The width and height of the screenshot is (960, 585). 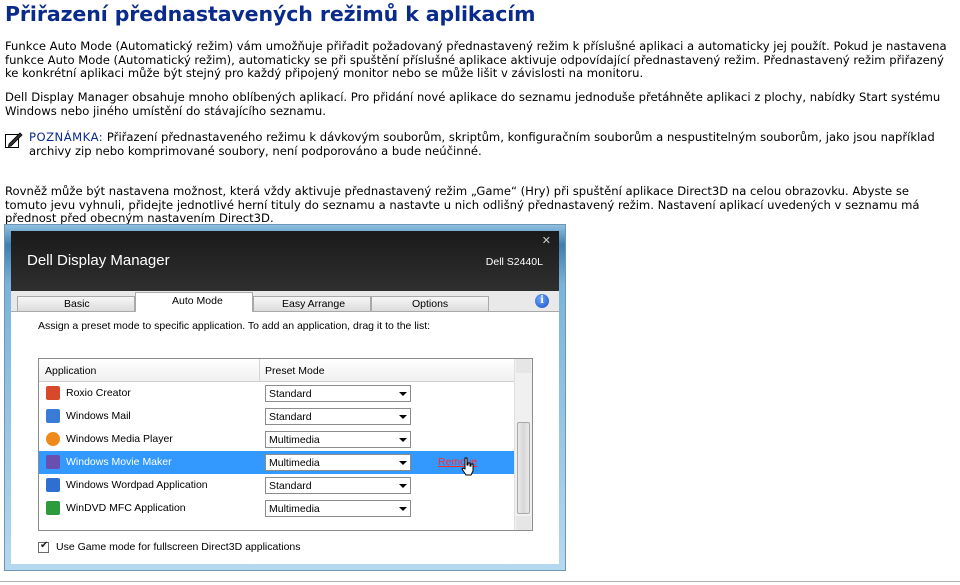 I want to click on app-name: Windows Wordpad Application, so click(x=137, y=485).